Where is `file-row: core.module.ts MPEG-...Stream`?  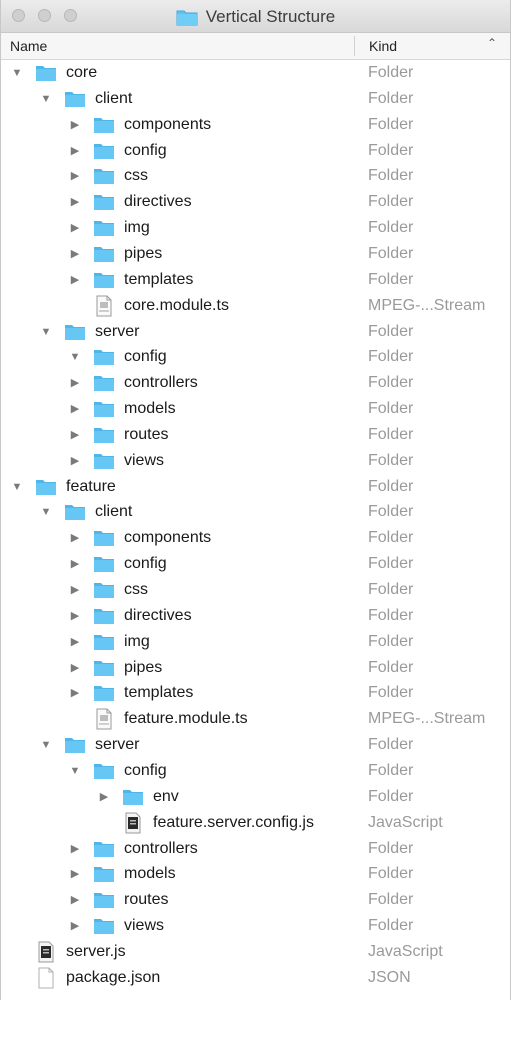
file-row: core.module.ts MPEG-...Stream is located at coordinates (255, 306).